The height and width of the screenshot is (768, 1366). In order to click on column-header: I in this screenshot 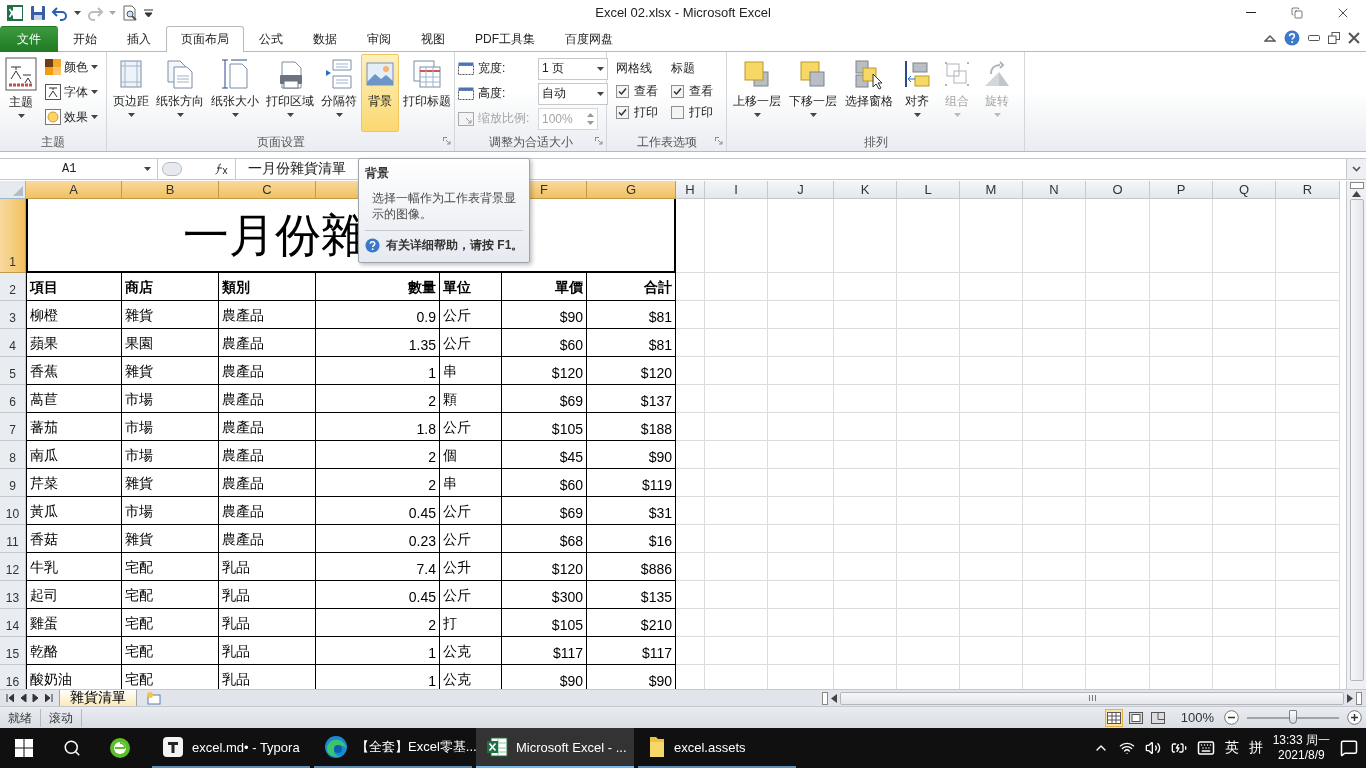, I will do `click(736, 190)`.